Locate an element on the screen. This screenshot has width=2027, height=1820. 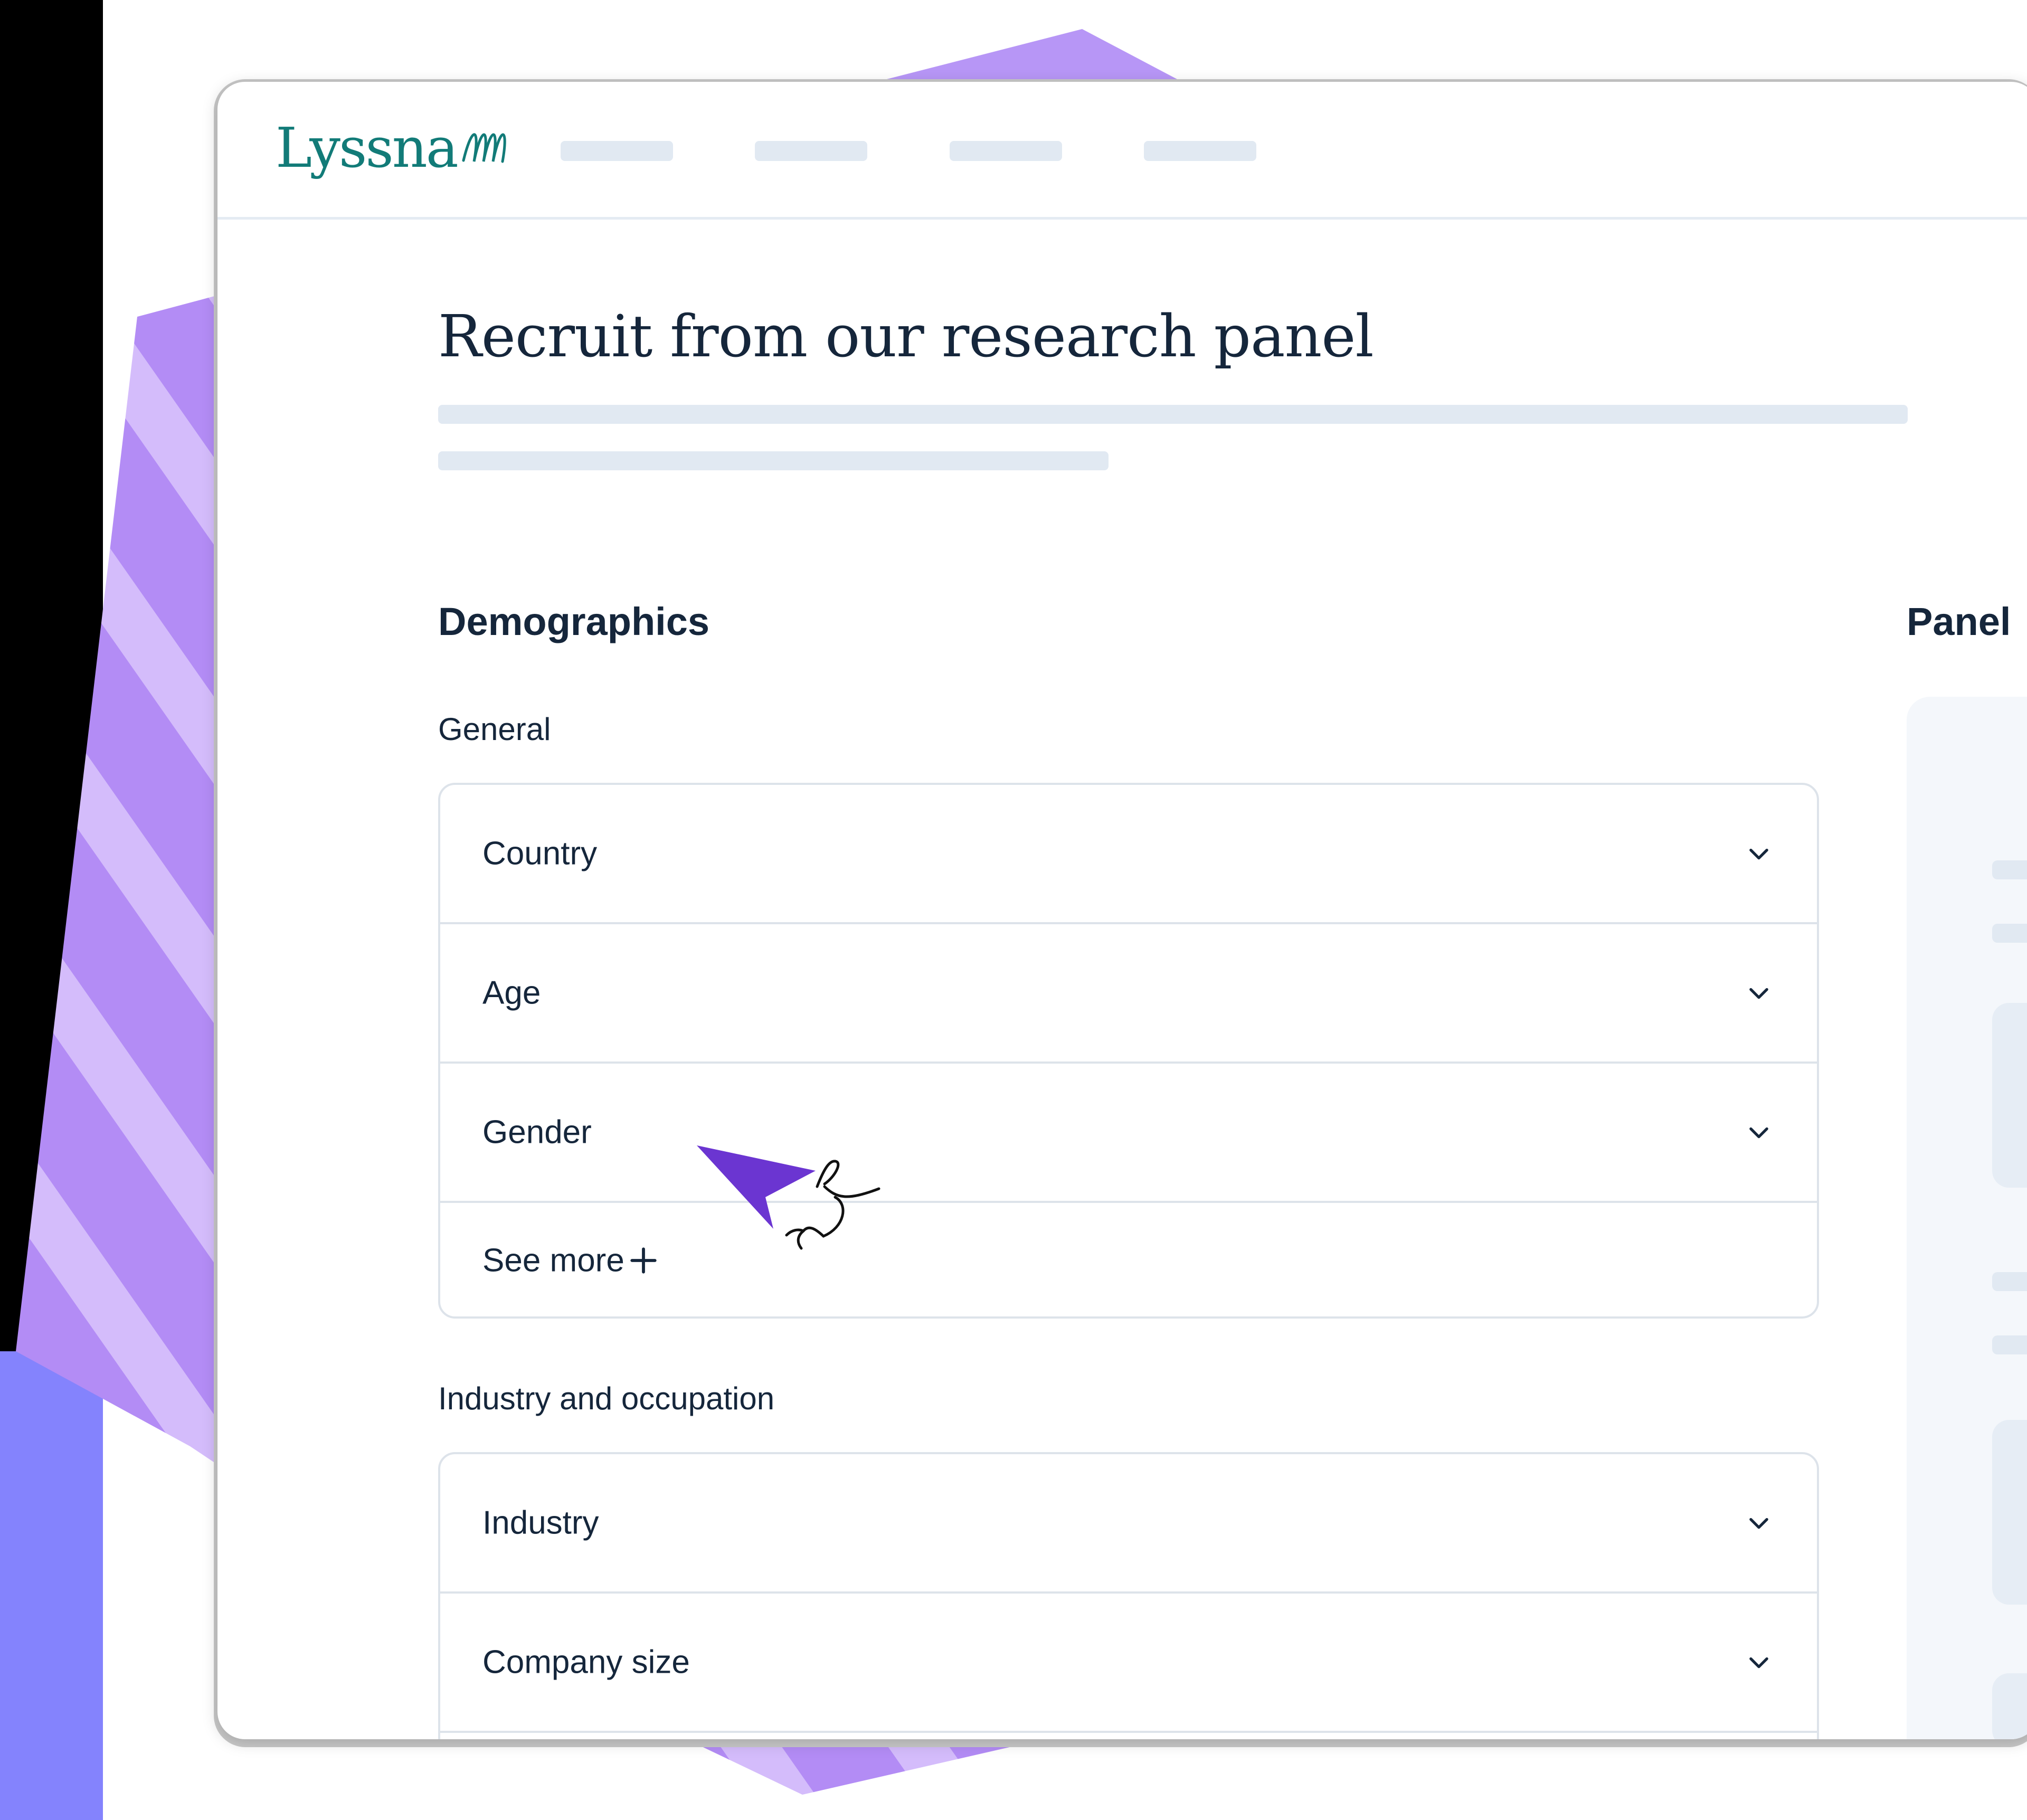
filter-label: Country is located at coordinates (540, 853).